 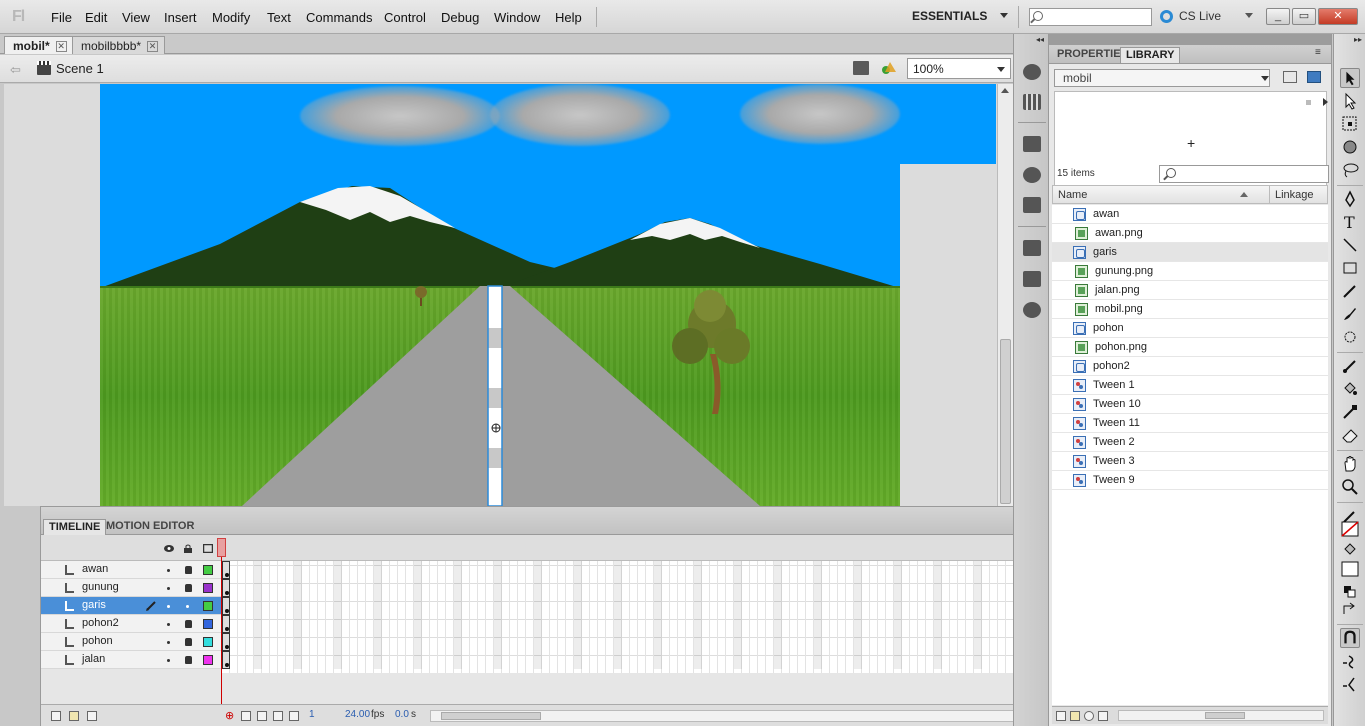 What do you see at coordinates (1350, 550) in the screenshot?
I see `fill-color-icon` at bounding box center [1350, 550].